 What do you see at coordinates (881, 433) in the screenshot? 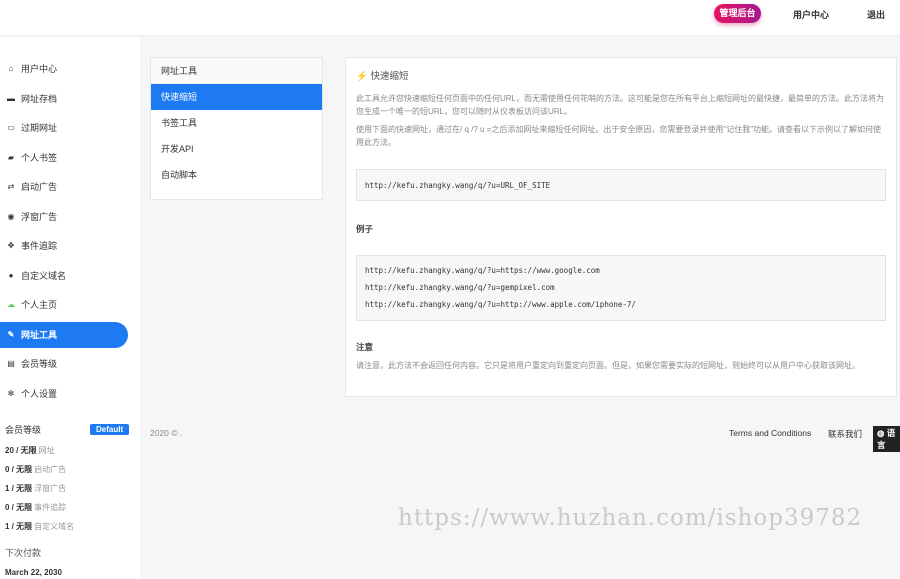
I see `globe-icon: ◍` at bounding box center [881, 433].